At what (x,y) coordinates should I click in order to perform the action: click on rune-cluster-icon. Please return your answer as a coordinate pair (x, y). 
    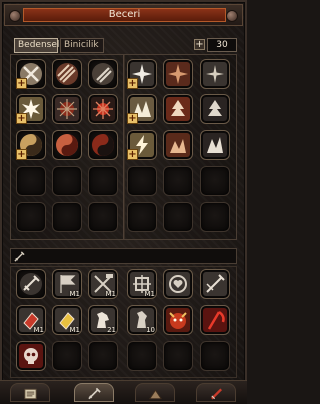
    Looking at the image, I should click on (178, 145).